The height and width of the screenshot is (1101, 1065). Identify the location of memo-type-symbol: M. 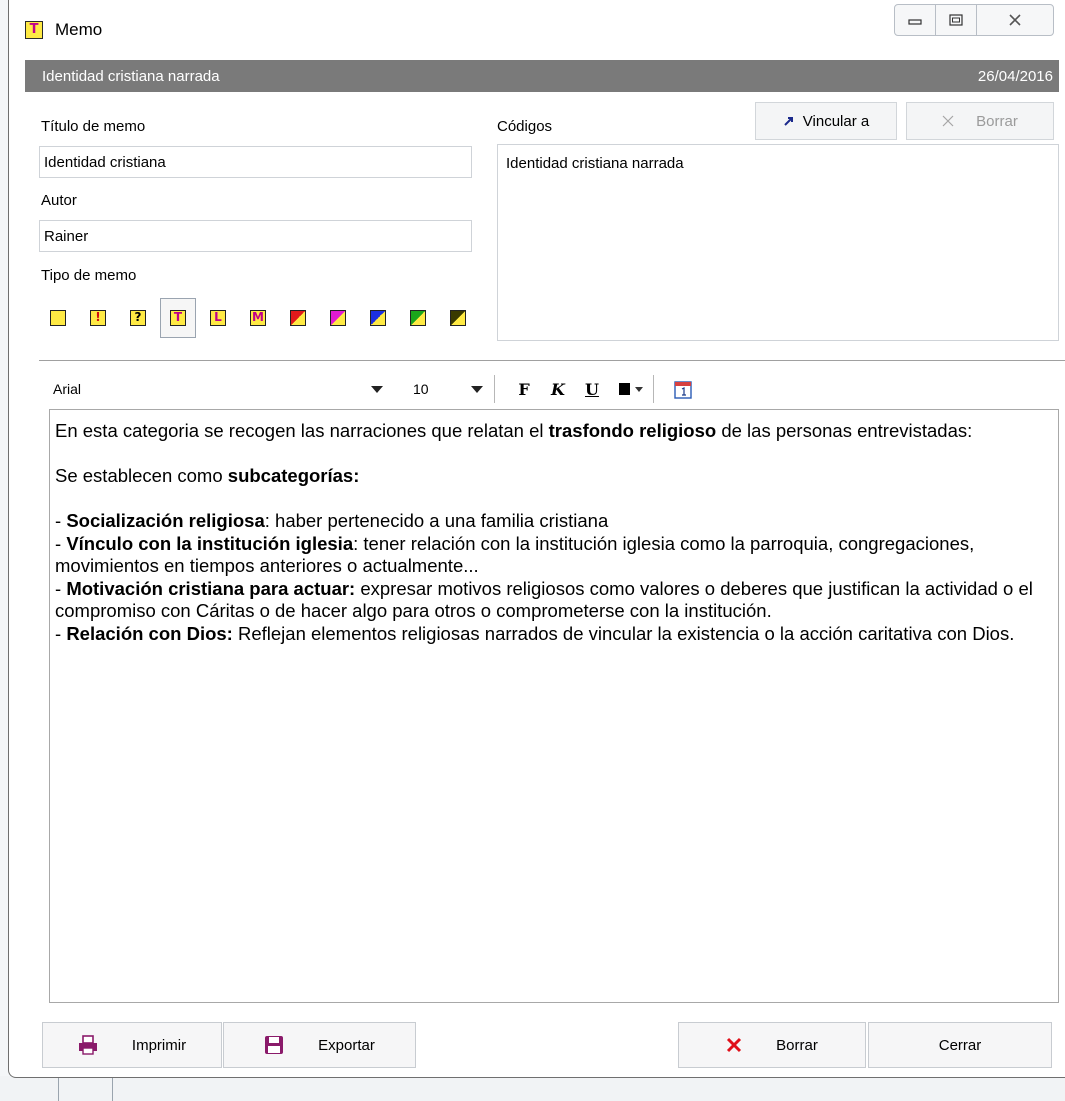
(258, 317).